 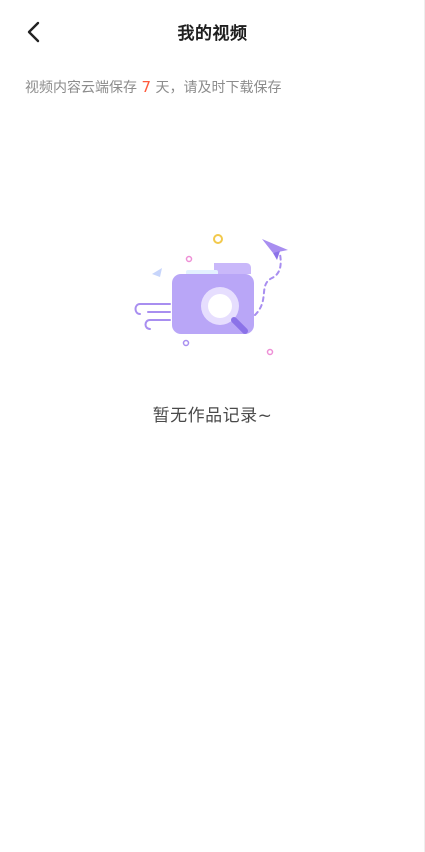 What do you see at coordinates (275, 246) in the screenshot?
I see `paper-plane-shape` at bounding box center [275, 246].